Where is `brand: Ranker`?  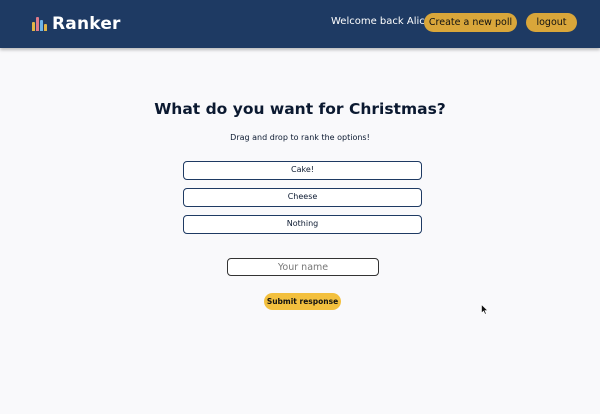 brand: Ranker is located at coordinates (76, 24).